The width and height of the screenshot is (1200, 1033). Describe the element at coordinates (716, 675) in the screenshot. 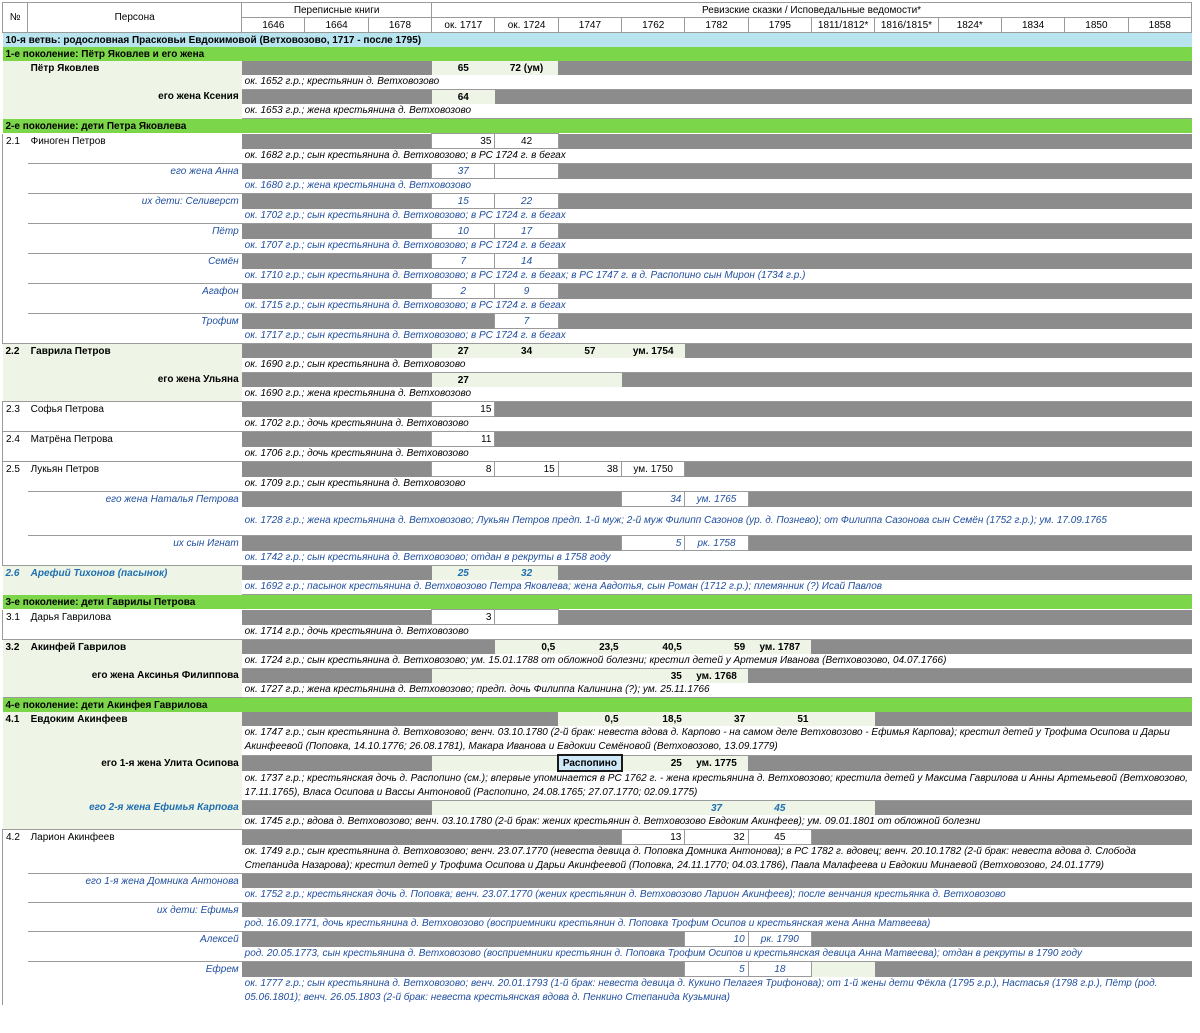

I see `age-value: ум. 1768` at that location.